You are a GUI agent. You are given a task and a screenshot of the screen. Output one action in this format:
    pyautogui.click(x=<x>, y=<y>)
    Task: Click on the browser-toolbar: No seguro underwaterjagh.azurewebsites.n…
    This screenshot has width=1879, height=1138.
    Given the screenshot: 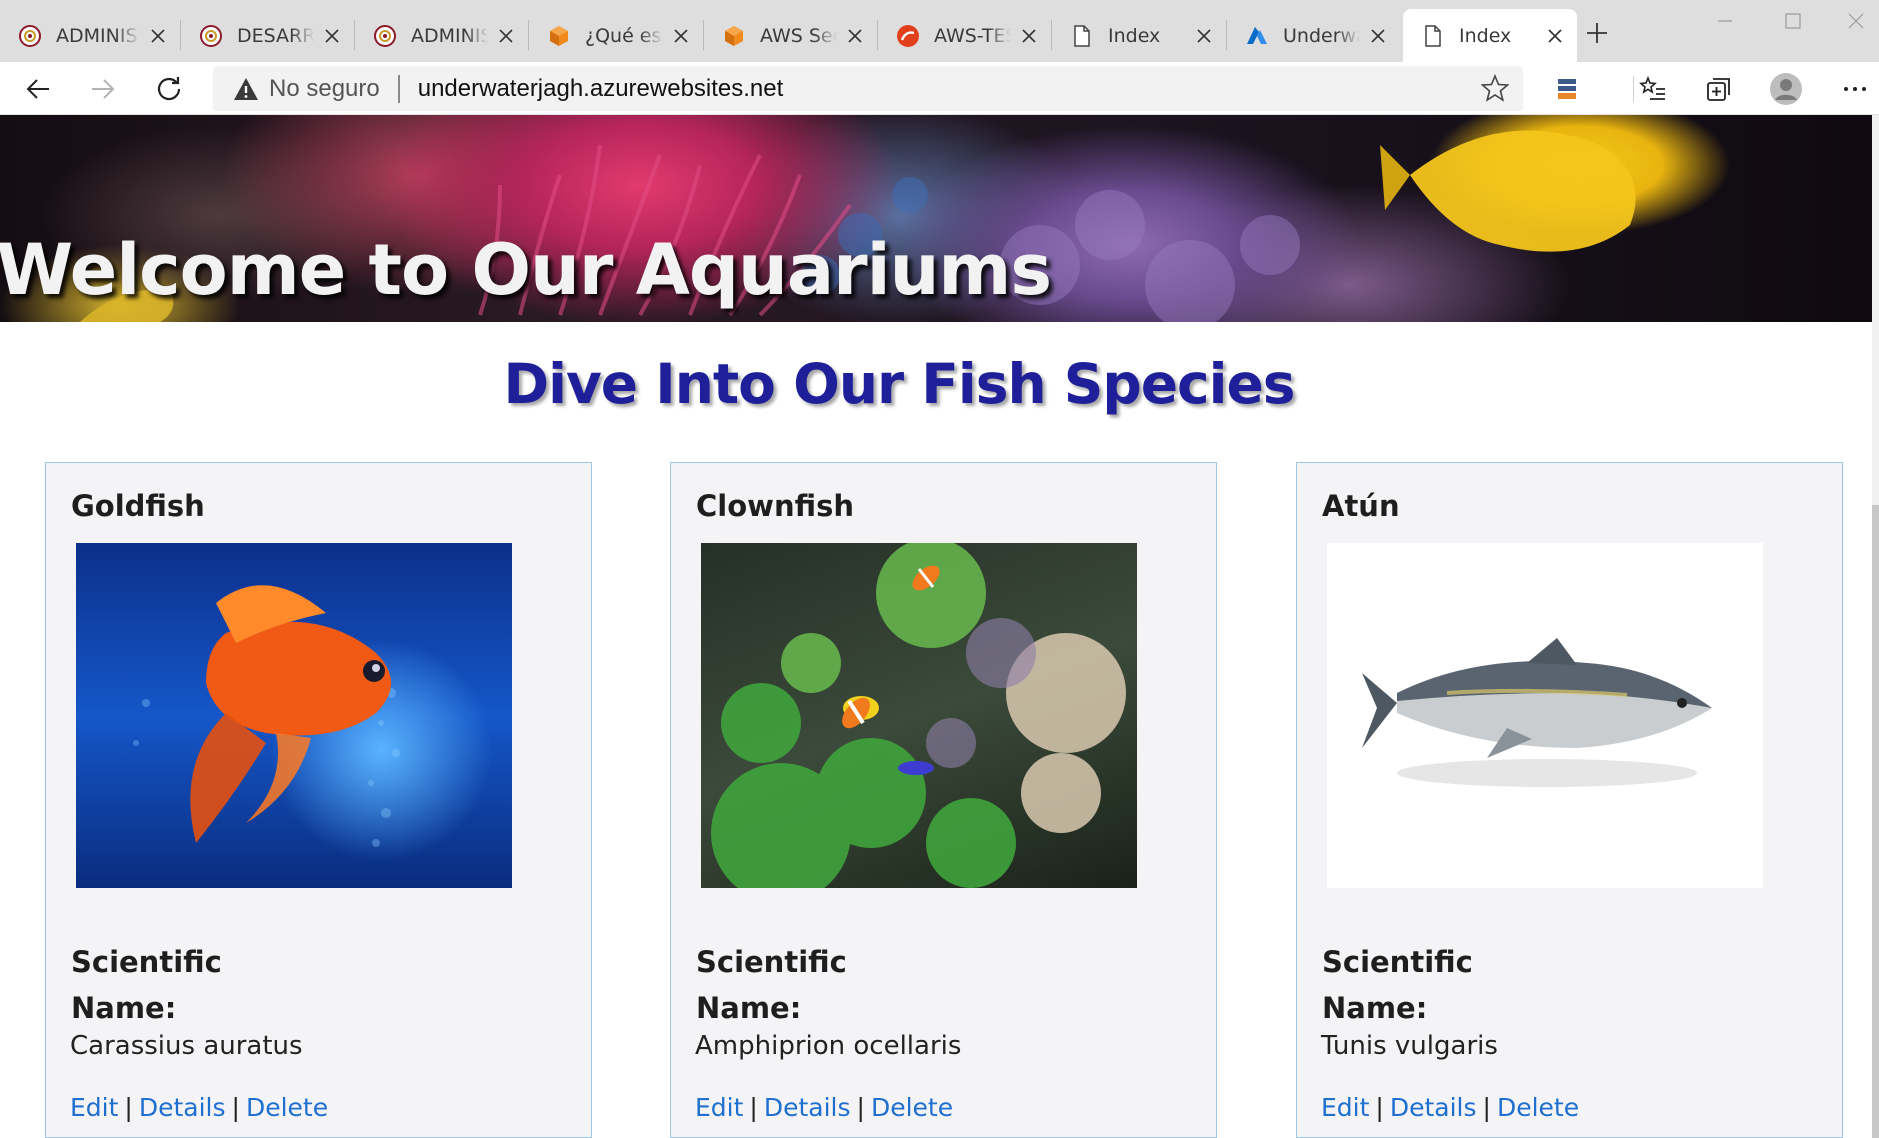 What is the action you would take?
    pyautogui.click(x=939, y=88)
    